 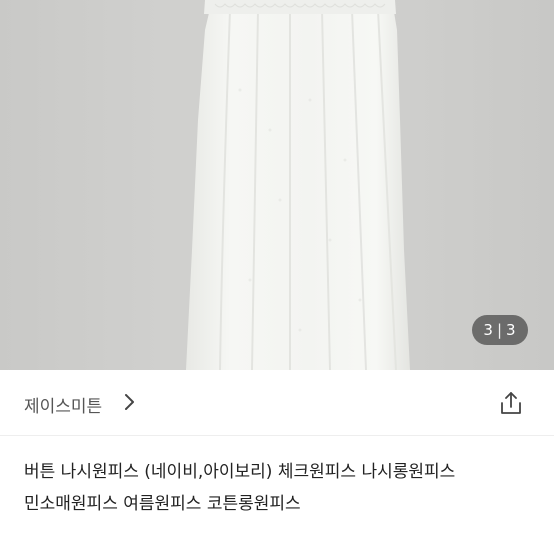 What do you see at coordinates (511, 330) in the screenshot?
I see `image-counter-total: 3` at bounding box center [511, 330].